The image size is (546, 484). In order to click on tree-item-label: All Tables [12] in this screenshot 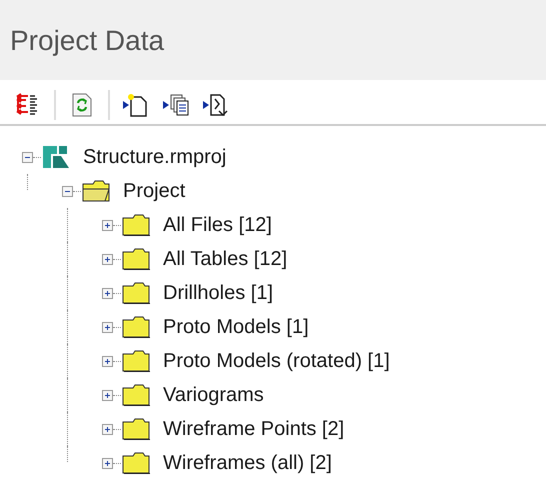, I will do `click(225, 259)`.